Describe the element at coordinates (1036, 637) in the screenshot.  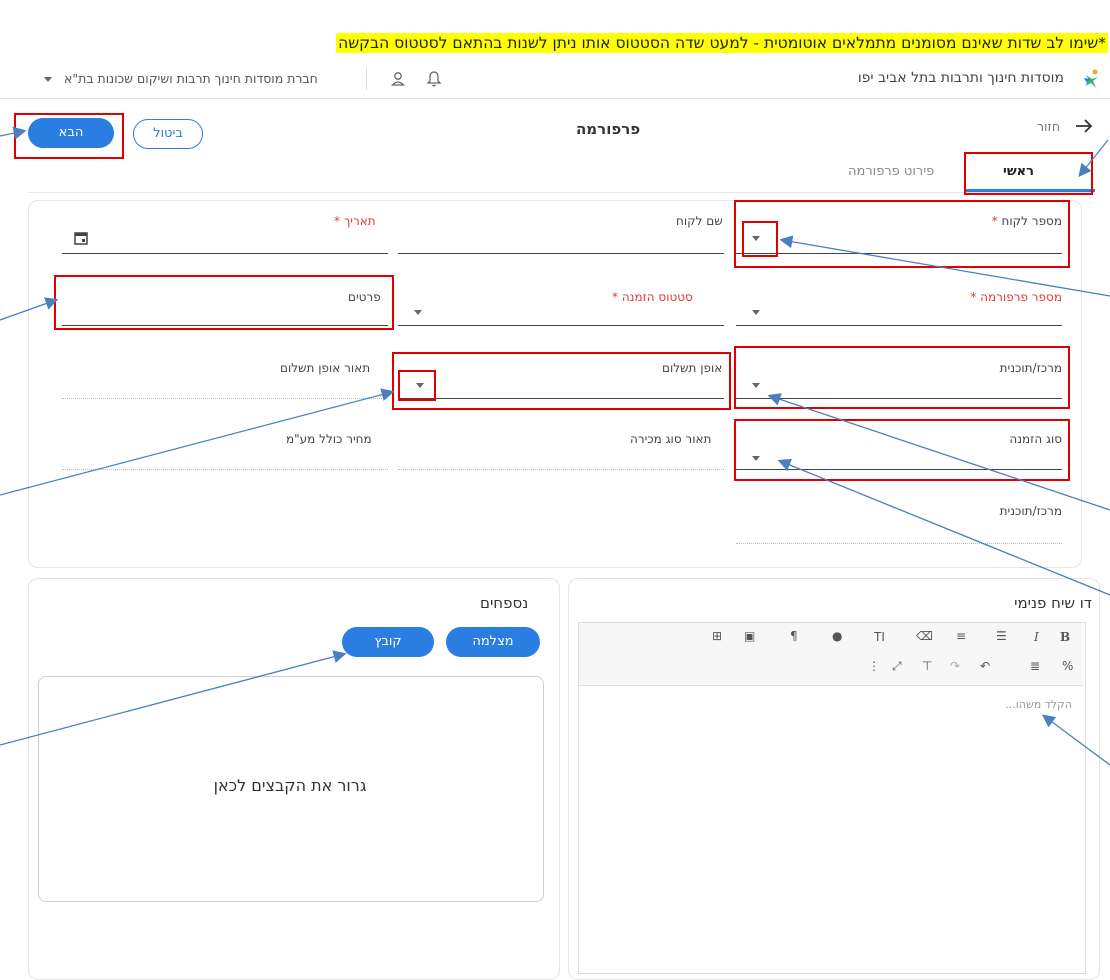
I see `italic-icon: I` at that location.